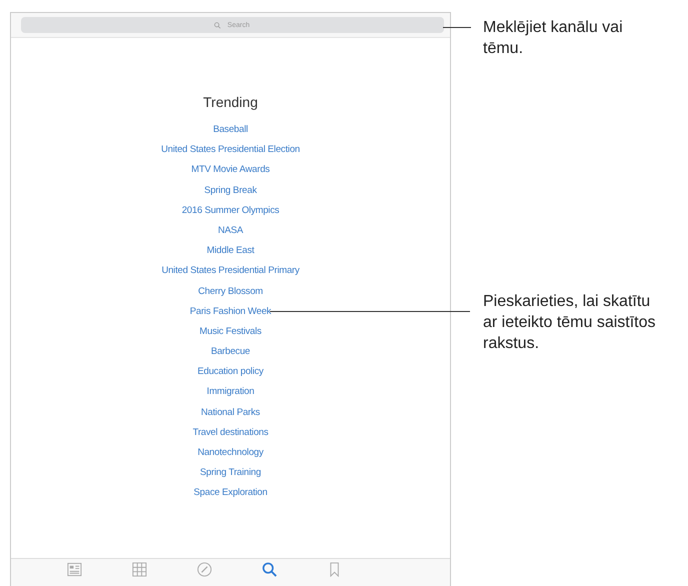  I want to click on topic-link: Travel destinations, so click(230, 432).